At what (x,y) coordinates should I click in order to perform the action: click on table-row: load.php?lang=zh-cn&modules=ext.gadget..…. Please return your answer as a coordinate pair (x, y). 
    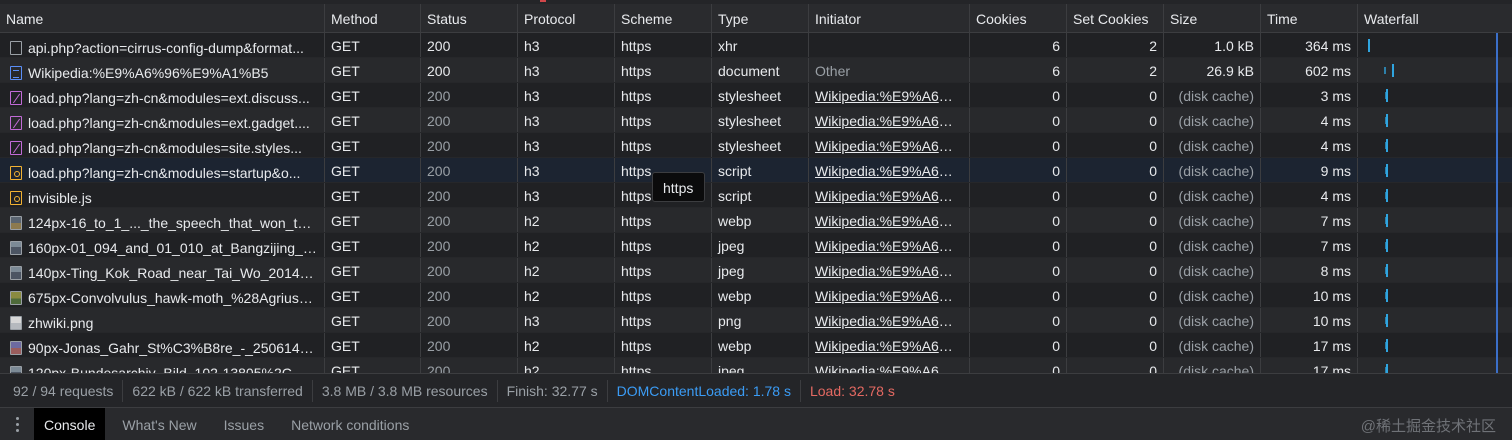
    Looking at the image, I should click on (756, 120).